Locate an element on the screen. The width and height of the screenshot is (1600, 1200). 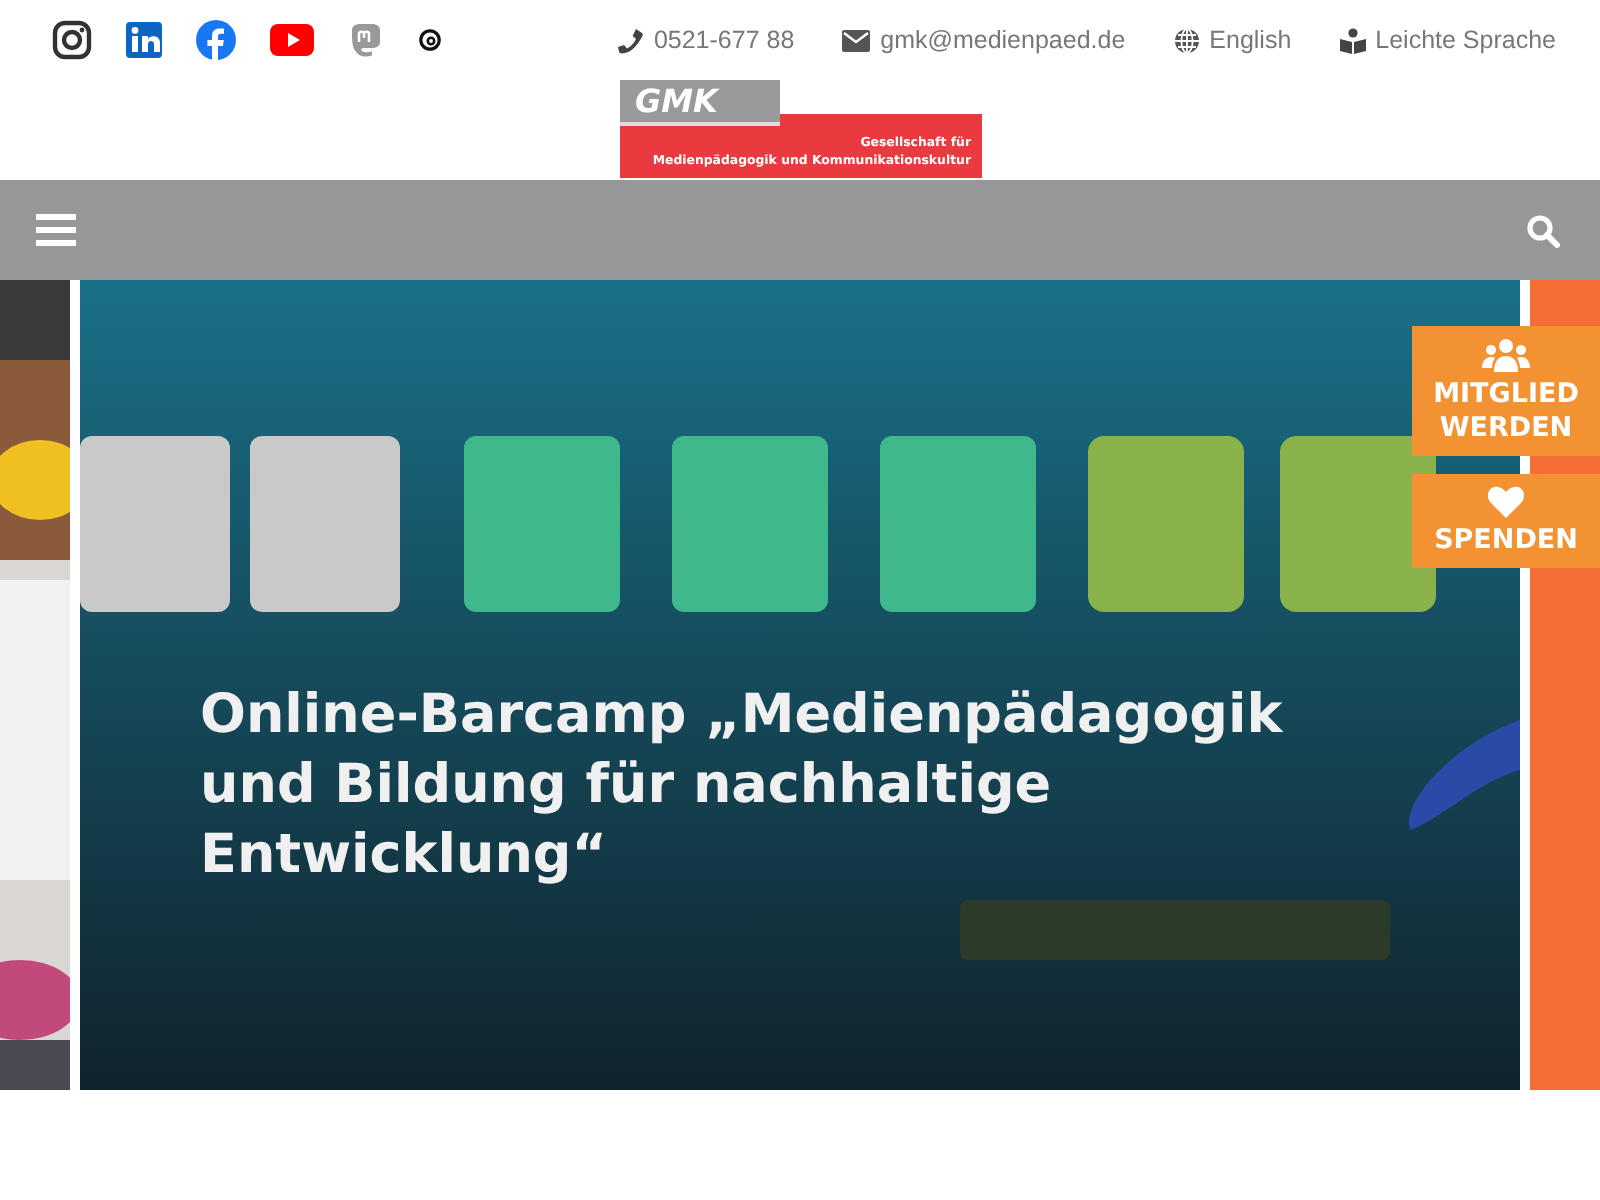
youtube-icon is located at coordinates (292, 40).